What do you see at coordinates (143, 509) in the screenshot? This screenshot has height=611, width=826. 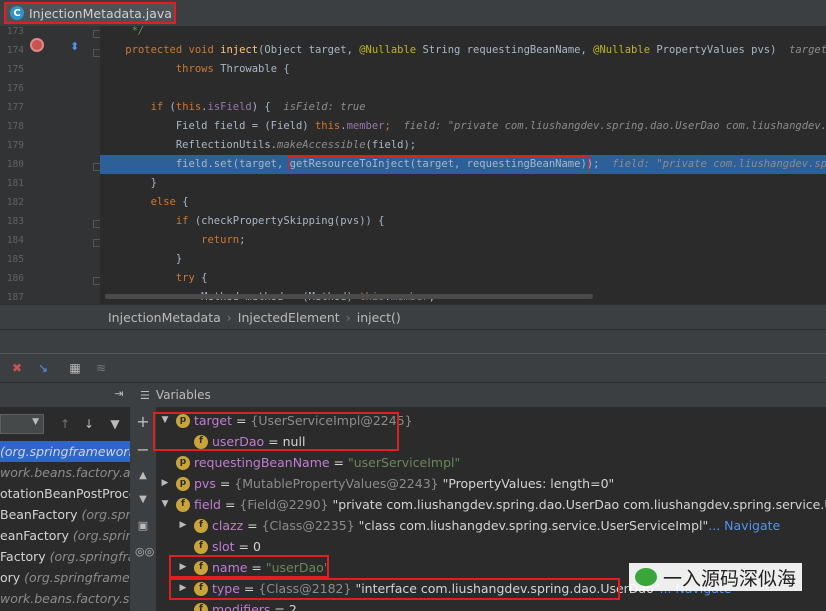 I see `variables-side-toolbar: + − ▲ ▼ ▣ ◎◎` at bounding box center [143, 509].